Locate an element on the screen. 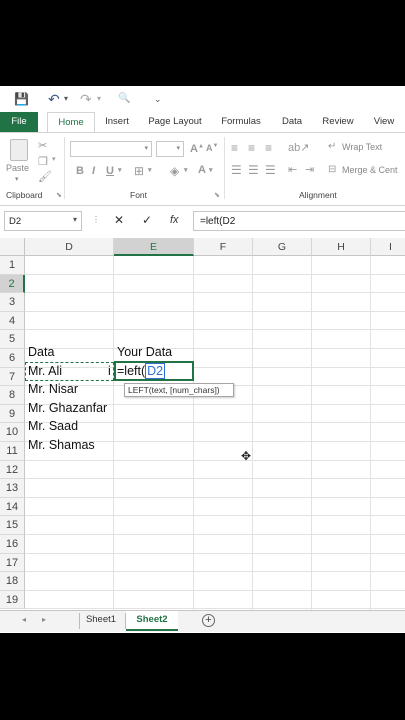  formula-input: =left(D2 is located at coordinates (299, 221).